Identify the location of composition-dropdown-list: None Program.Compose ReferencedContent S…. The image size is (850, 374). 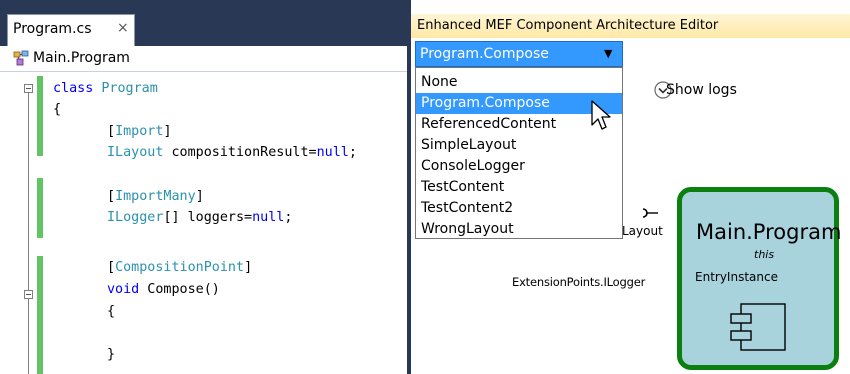
(519, 153).